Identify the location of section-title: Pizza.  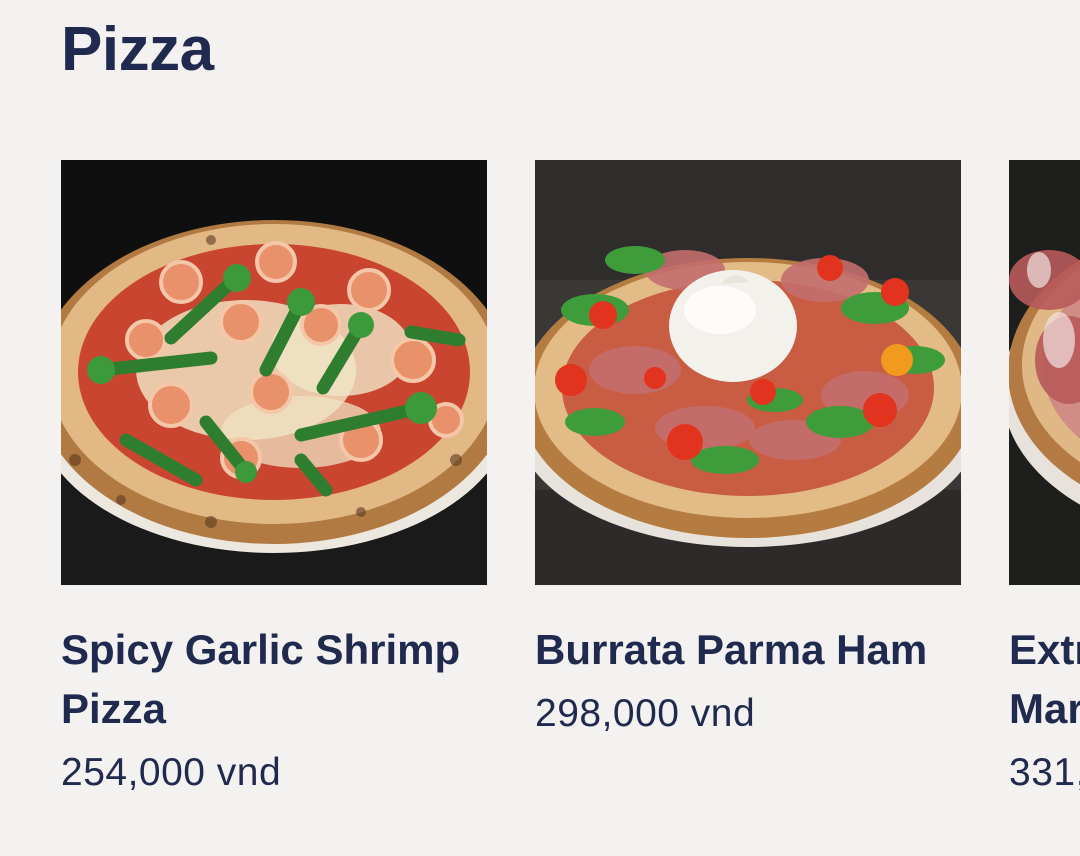
(137, 49).